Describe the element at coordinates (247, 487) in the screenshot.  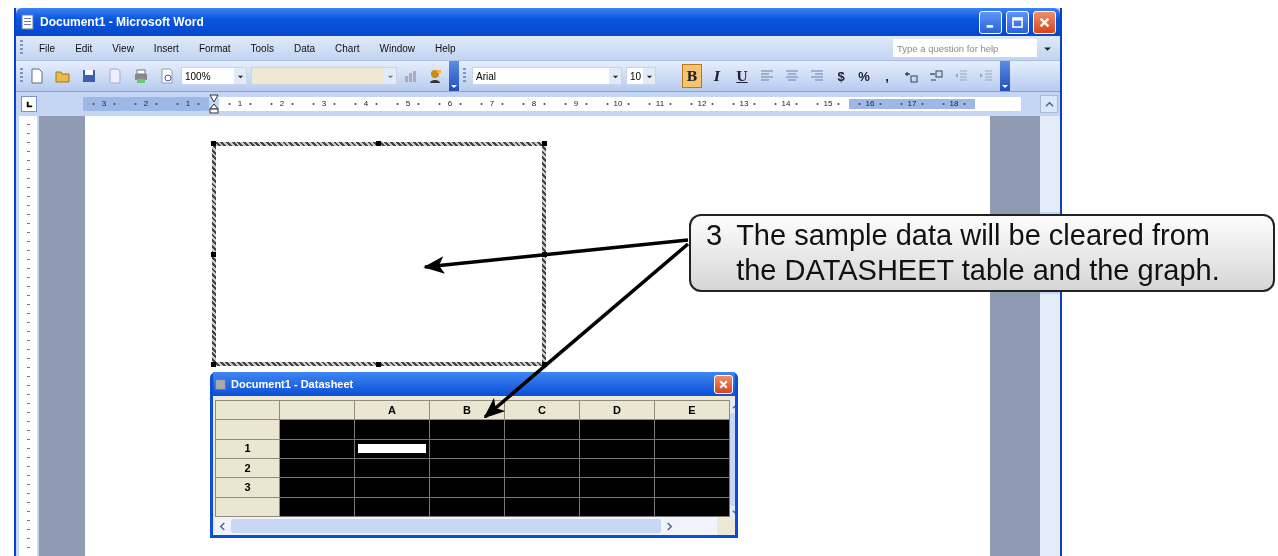
I see `row-header: 3` at that location.